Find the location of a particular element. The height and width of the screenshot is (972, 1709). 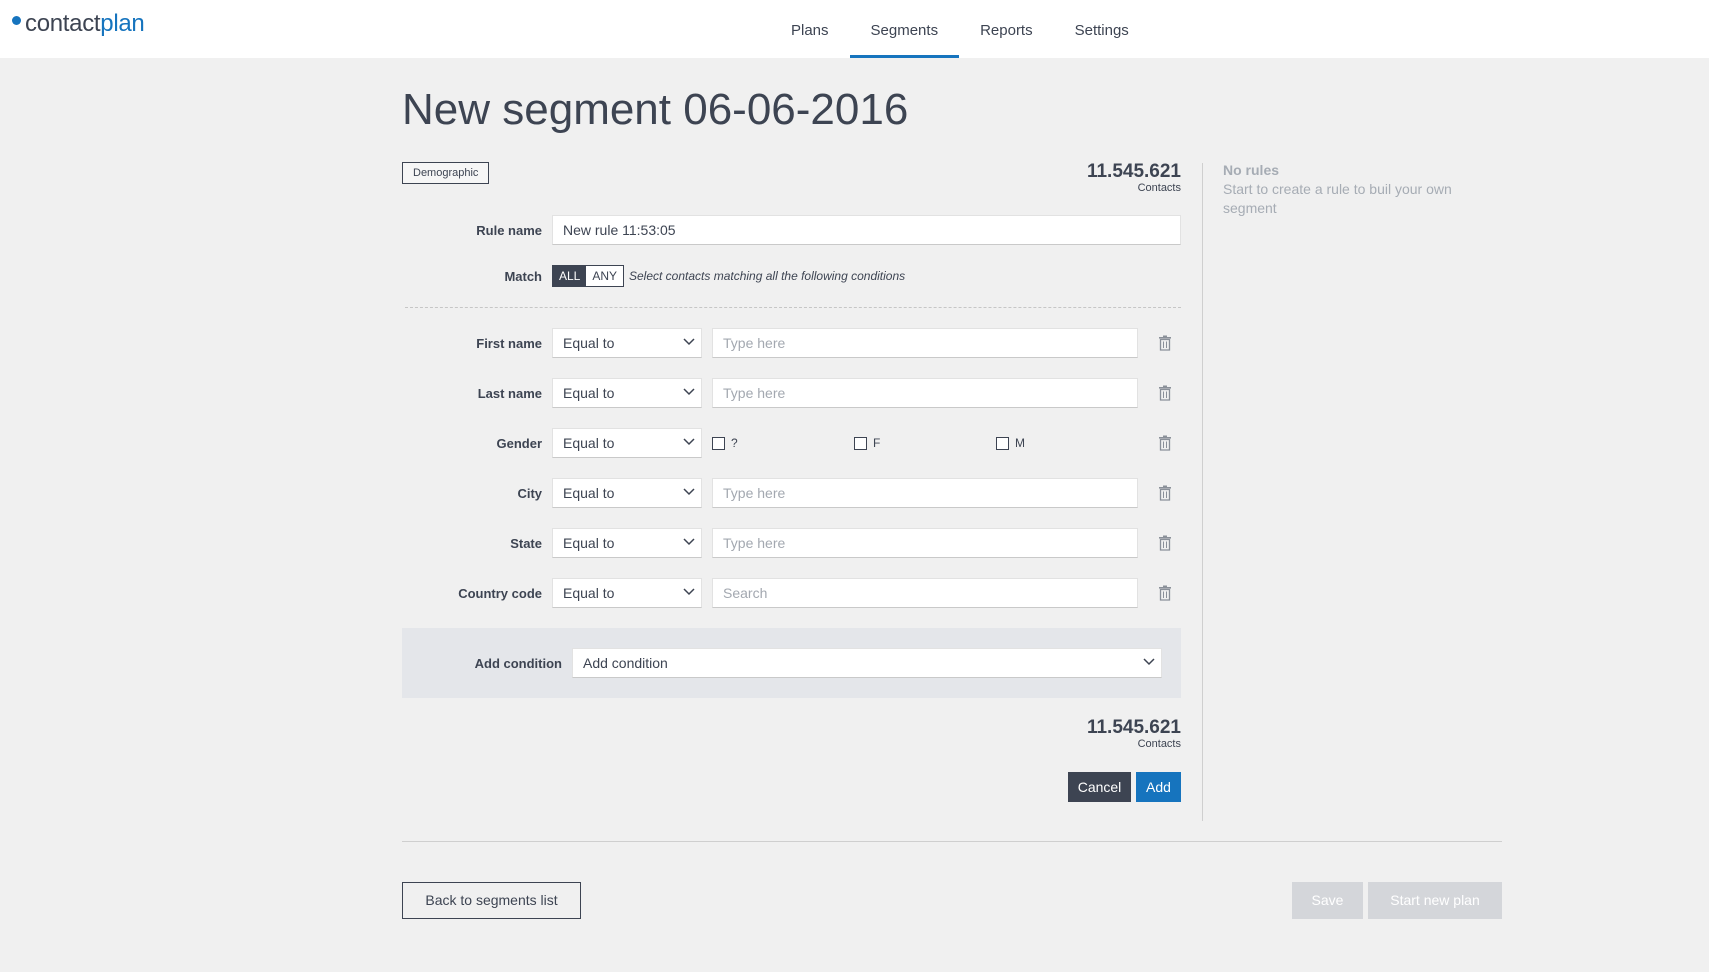

gender-checkbox-f: F is located at coordinates (867, 443).